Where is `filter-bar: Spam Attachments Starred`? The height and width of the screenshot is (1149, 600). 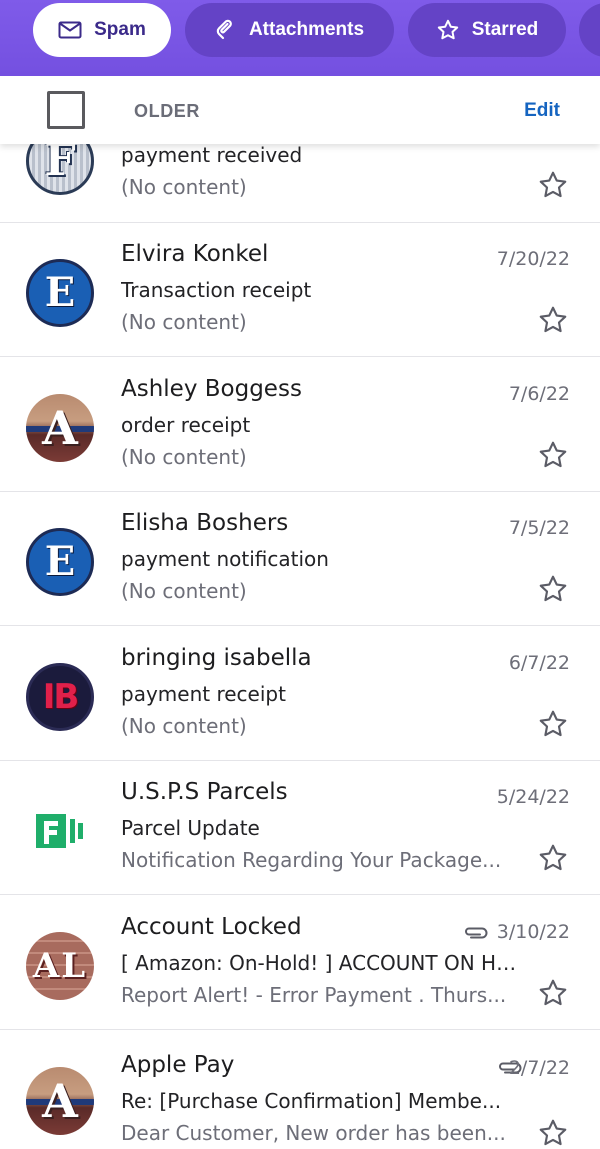 filter-bar: Spam Attachments Starred is located at coordinates (300, 38).